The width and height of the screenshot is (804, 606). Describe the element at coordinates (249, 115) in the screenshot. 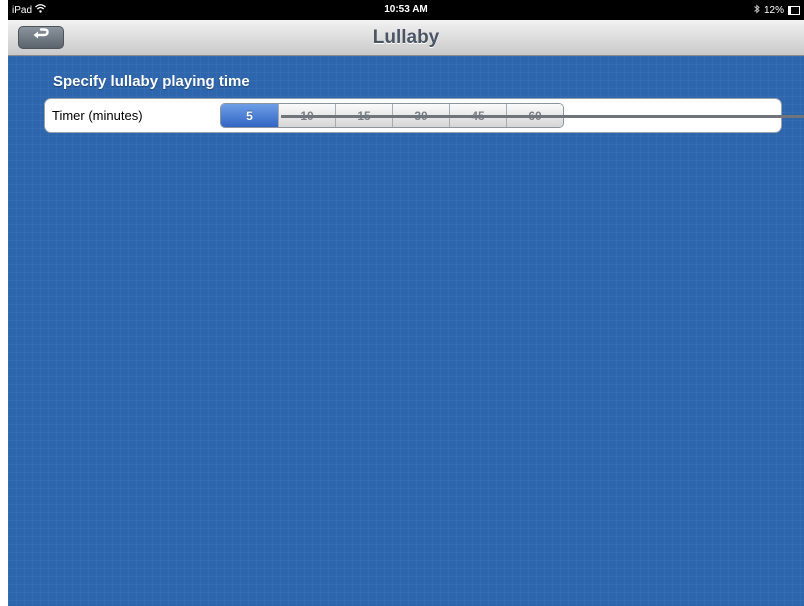

I see `timer-option-5: 5` at that location.